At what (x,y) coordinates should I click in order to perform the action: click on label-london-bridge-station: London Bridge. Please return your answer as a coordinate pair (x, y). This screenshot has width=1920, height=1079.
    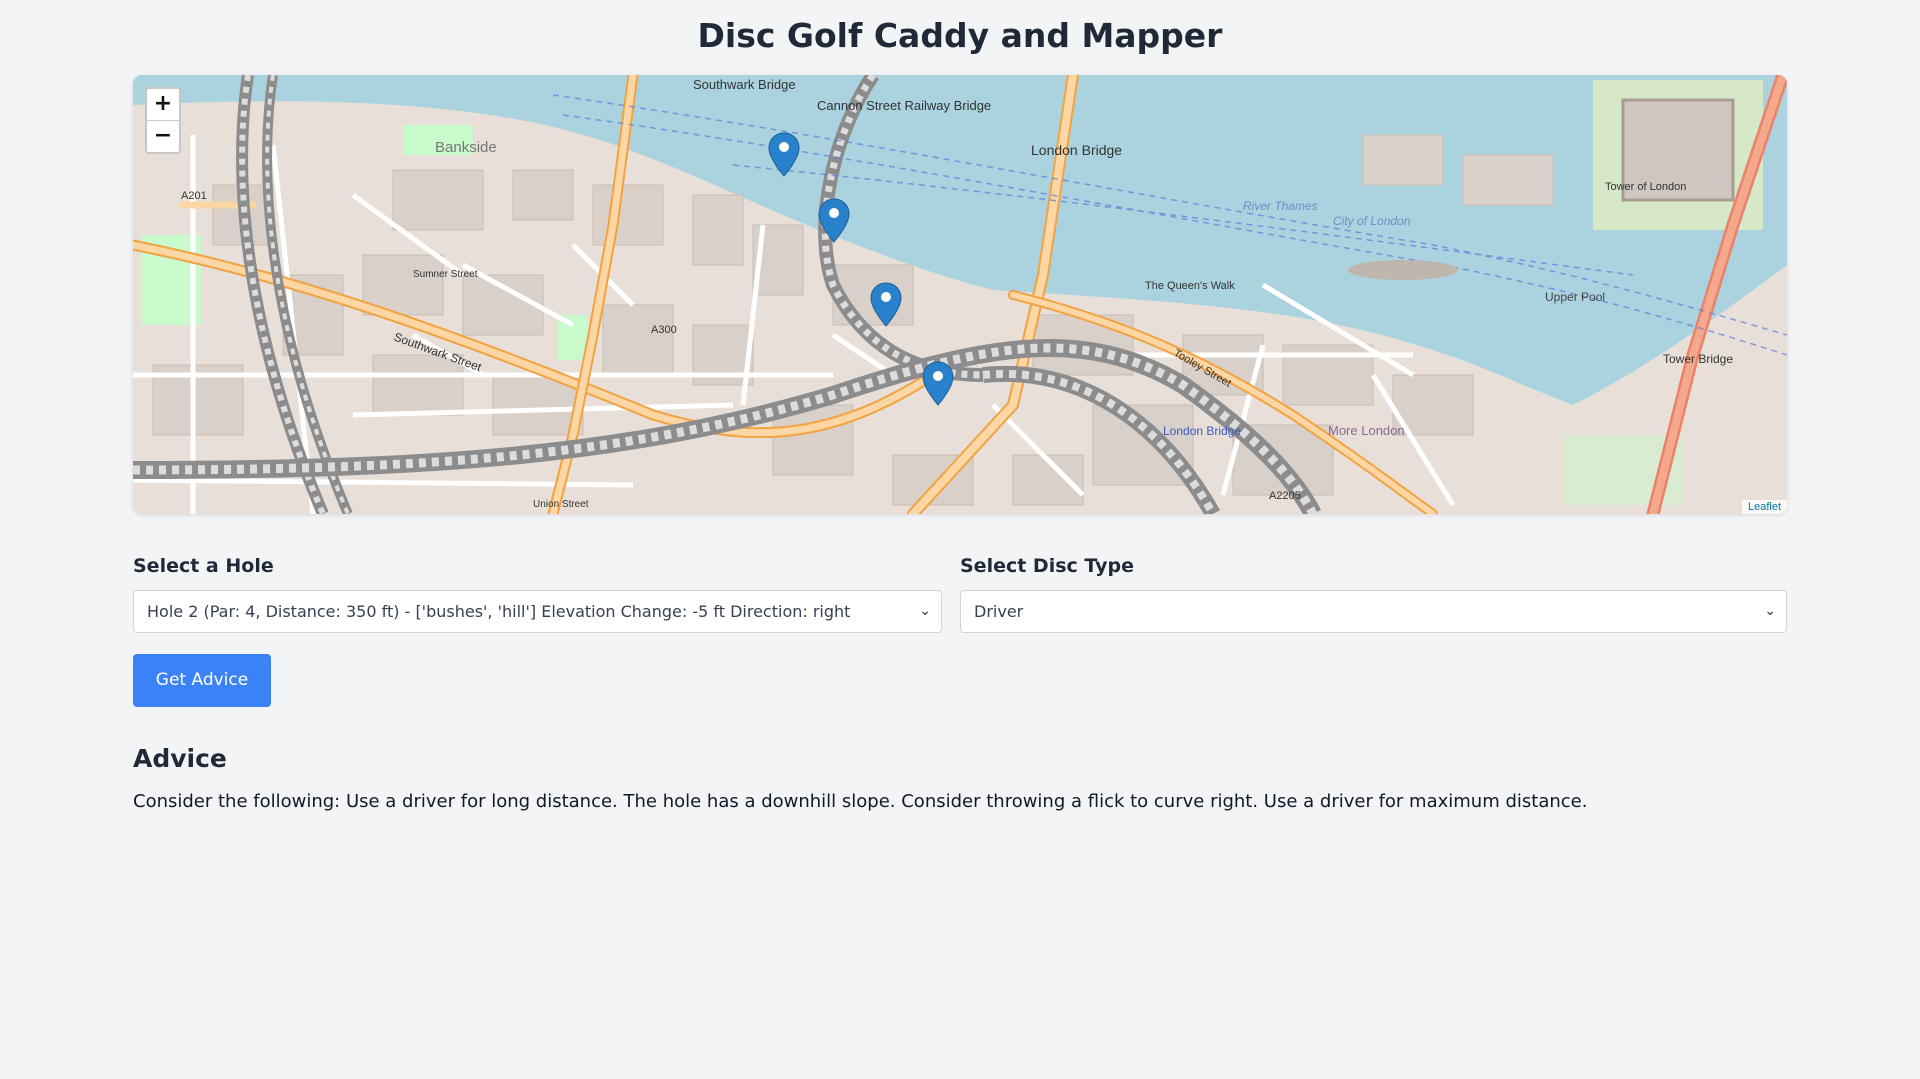
    Looking at the image, I should click on (1202, 431).